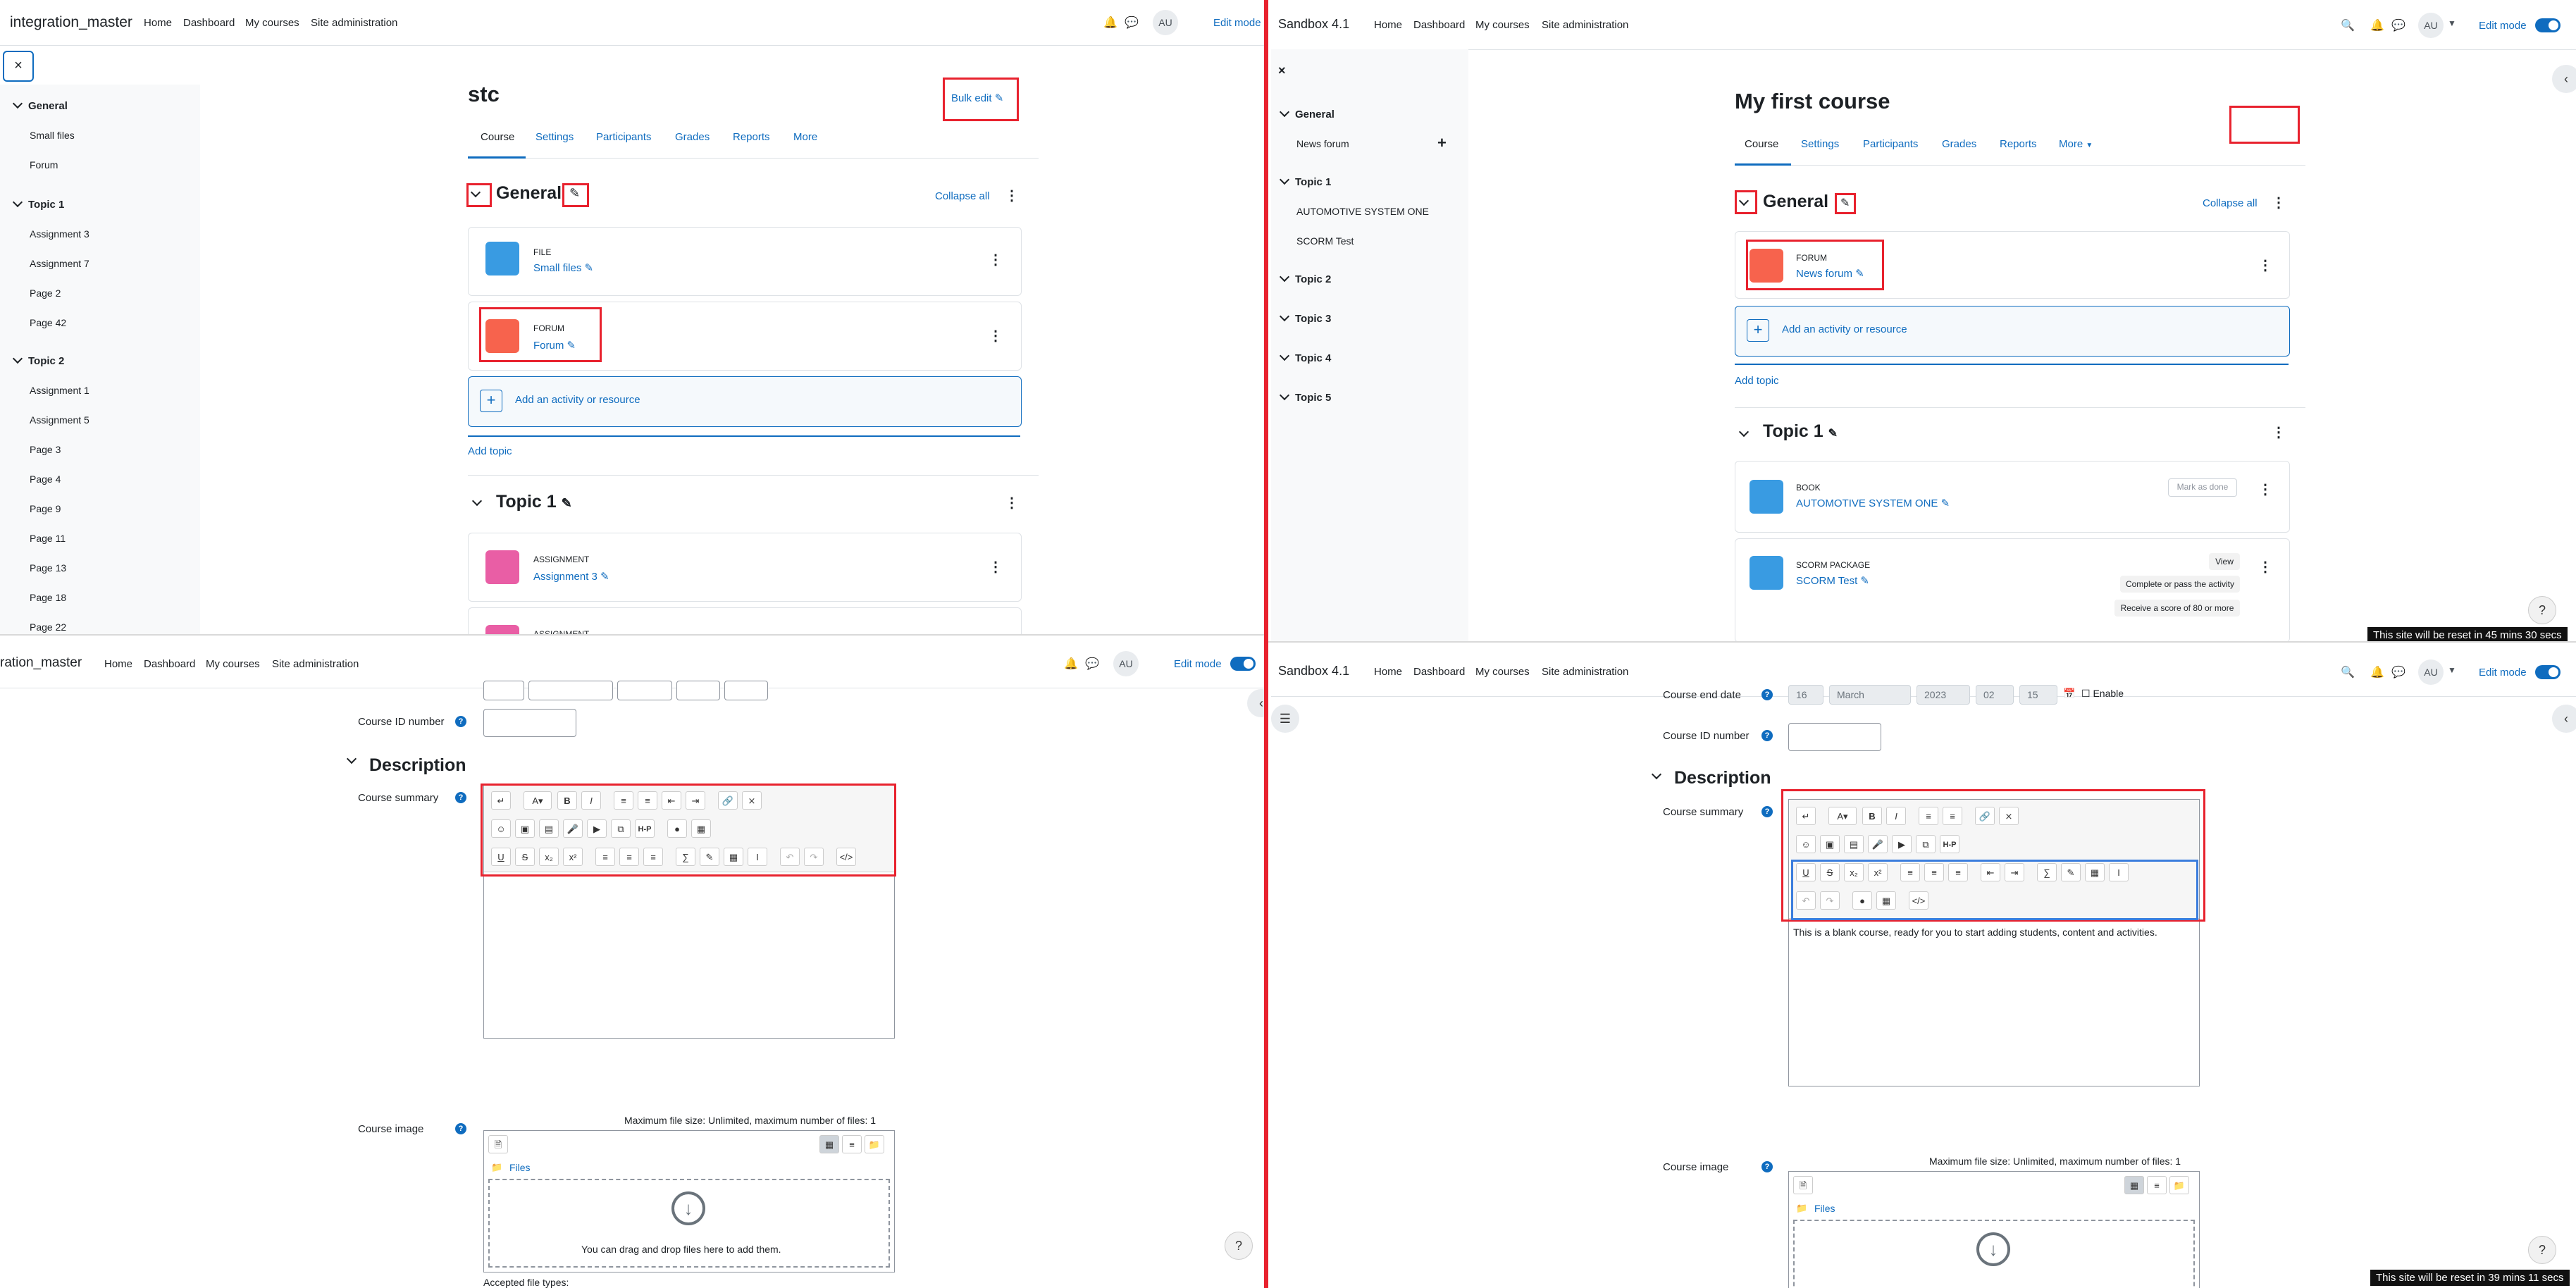  I want to click on sidebar-item-small-files: Small files, so click(52, 135).